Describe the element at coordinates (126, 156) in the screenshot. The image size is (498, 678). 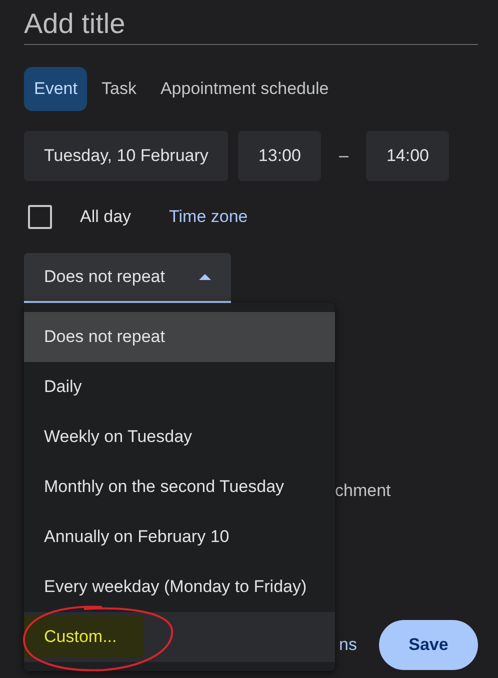
I see `date-field: Tuesday, 10 February` at that location.